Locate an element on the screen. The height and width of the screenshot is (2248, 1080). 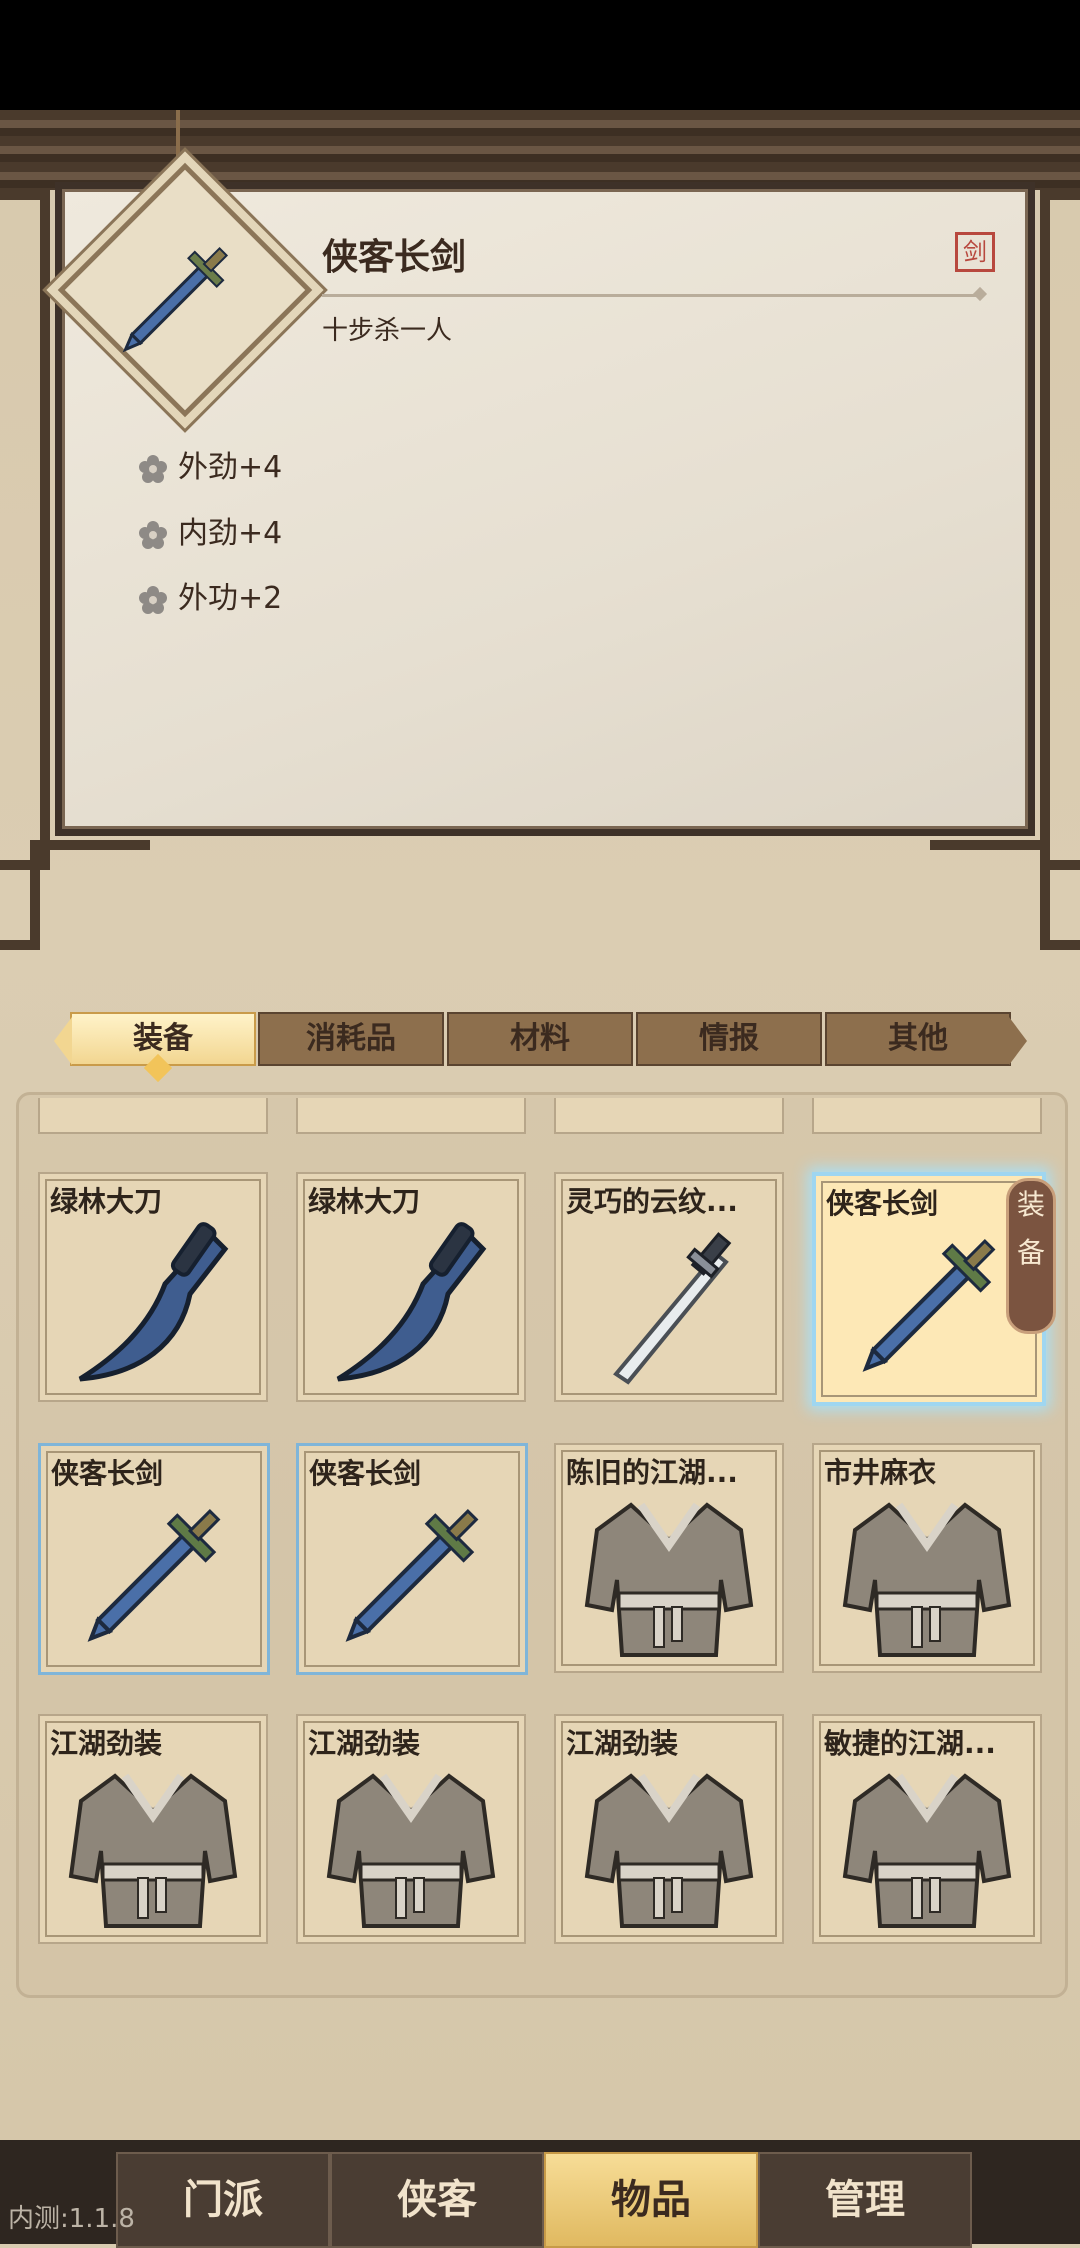
stat-row: 外功+2 is located at coordinates (210, 599).